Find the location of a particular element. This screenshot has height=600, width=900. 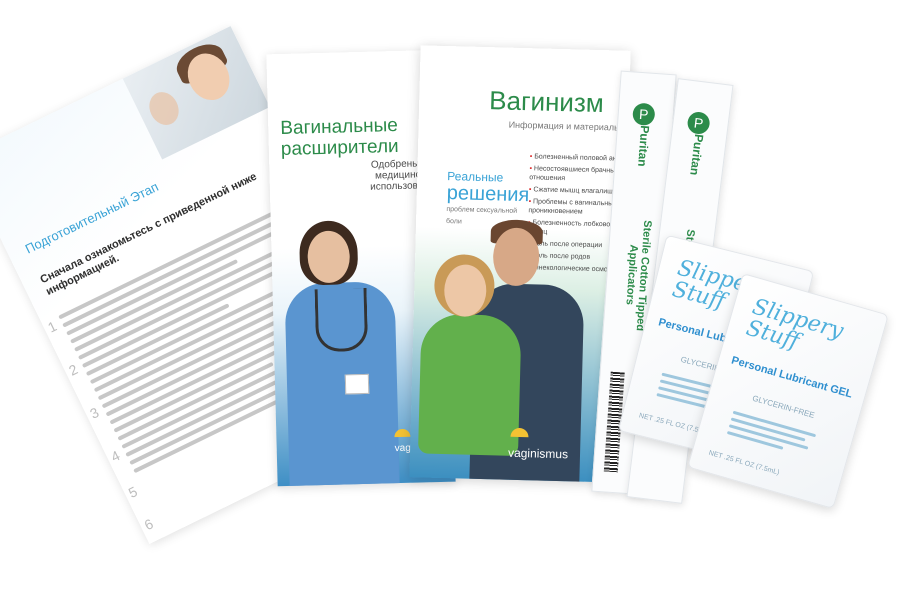

stethoscope is located at coordinates (341, 320).